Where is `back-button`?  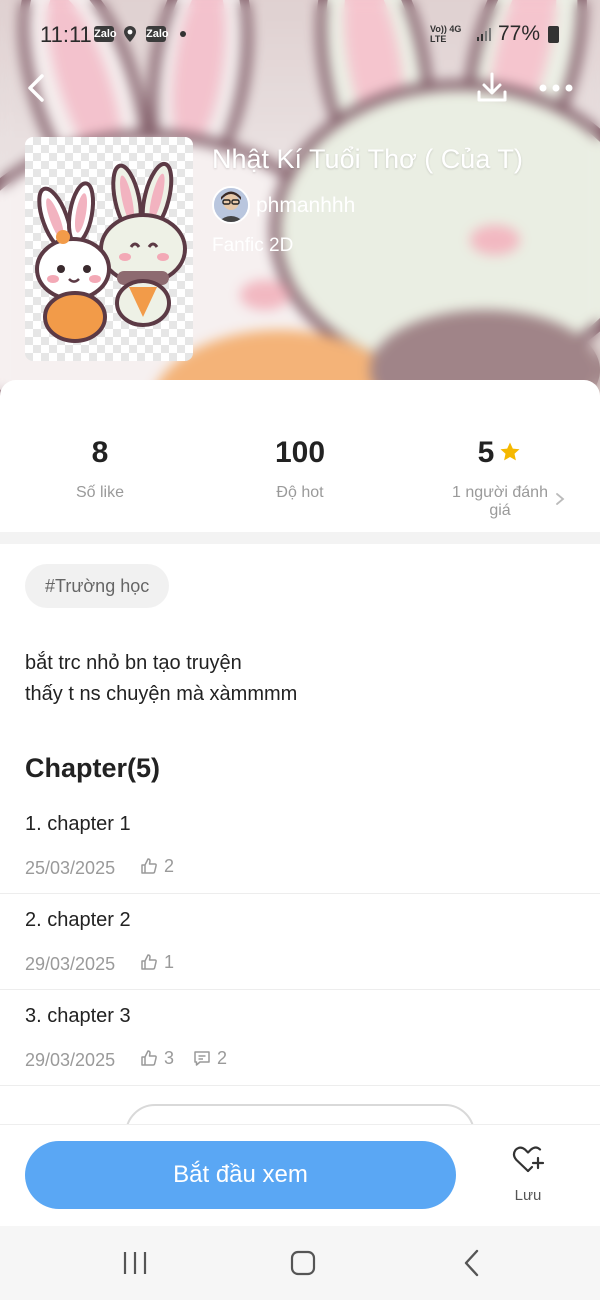
back-button is located at coordinates (36, 88).